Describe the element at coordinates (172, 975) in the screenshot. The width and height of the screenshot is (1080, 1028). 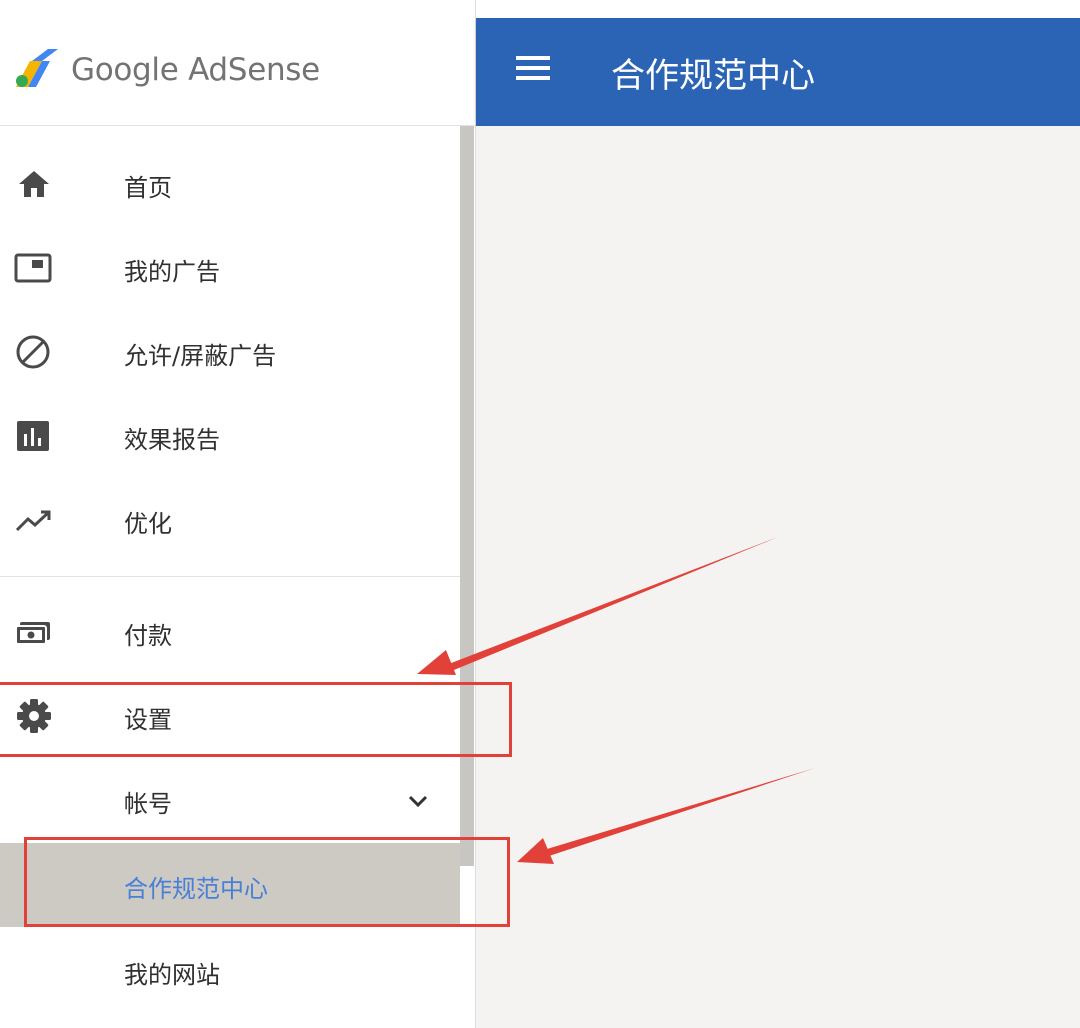
I see `sidebar-item-label: 我的网站` at that location.